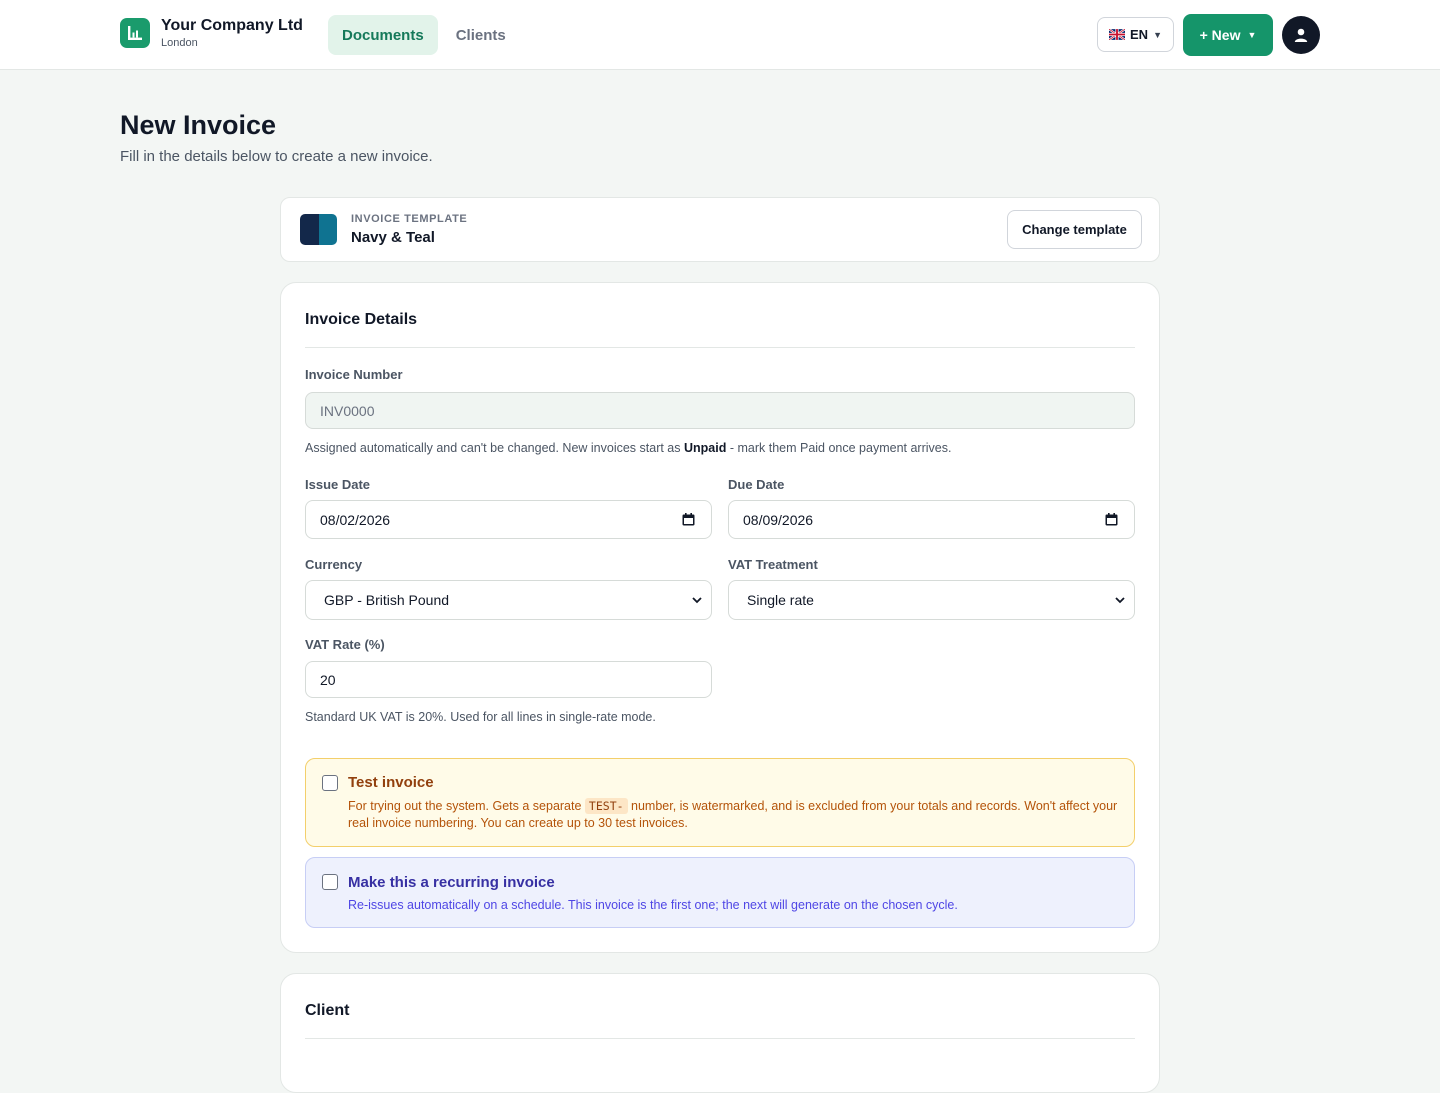 The width and height of the screenshot is (1440, 1093). What do you see at coordinates (330, 882) in the screenshot?
I see `recurring-invoice-checkbox` at bounding box center [330, 882].